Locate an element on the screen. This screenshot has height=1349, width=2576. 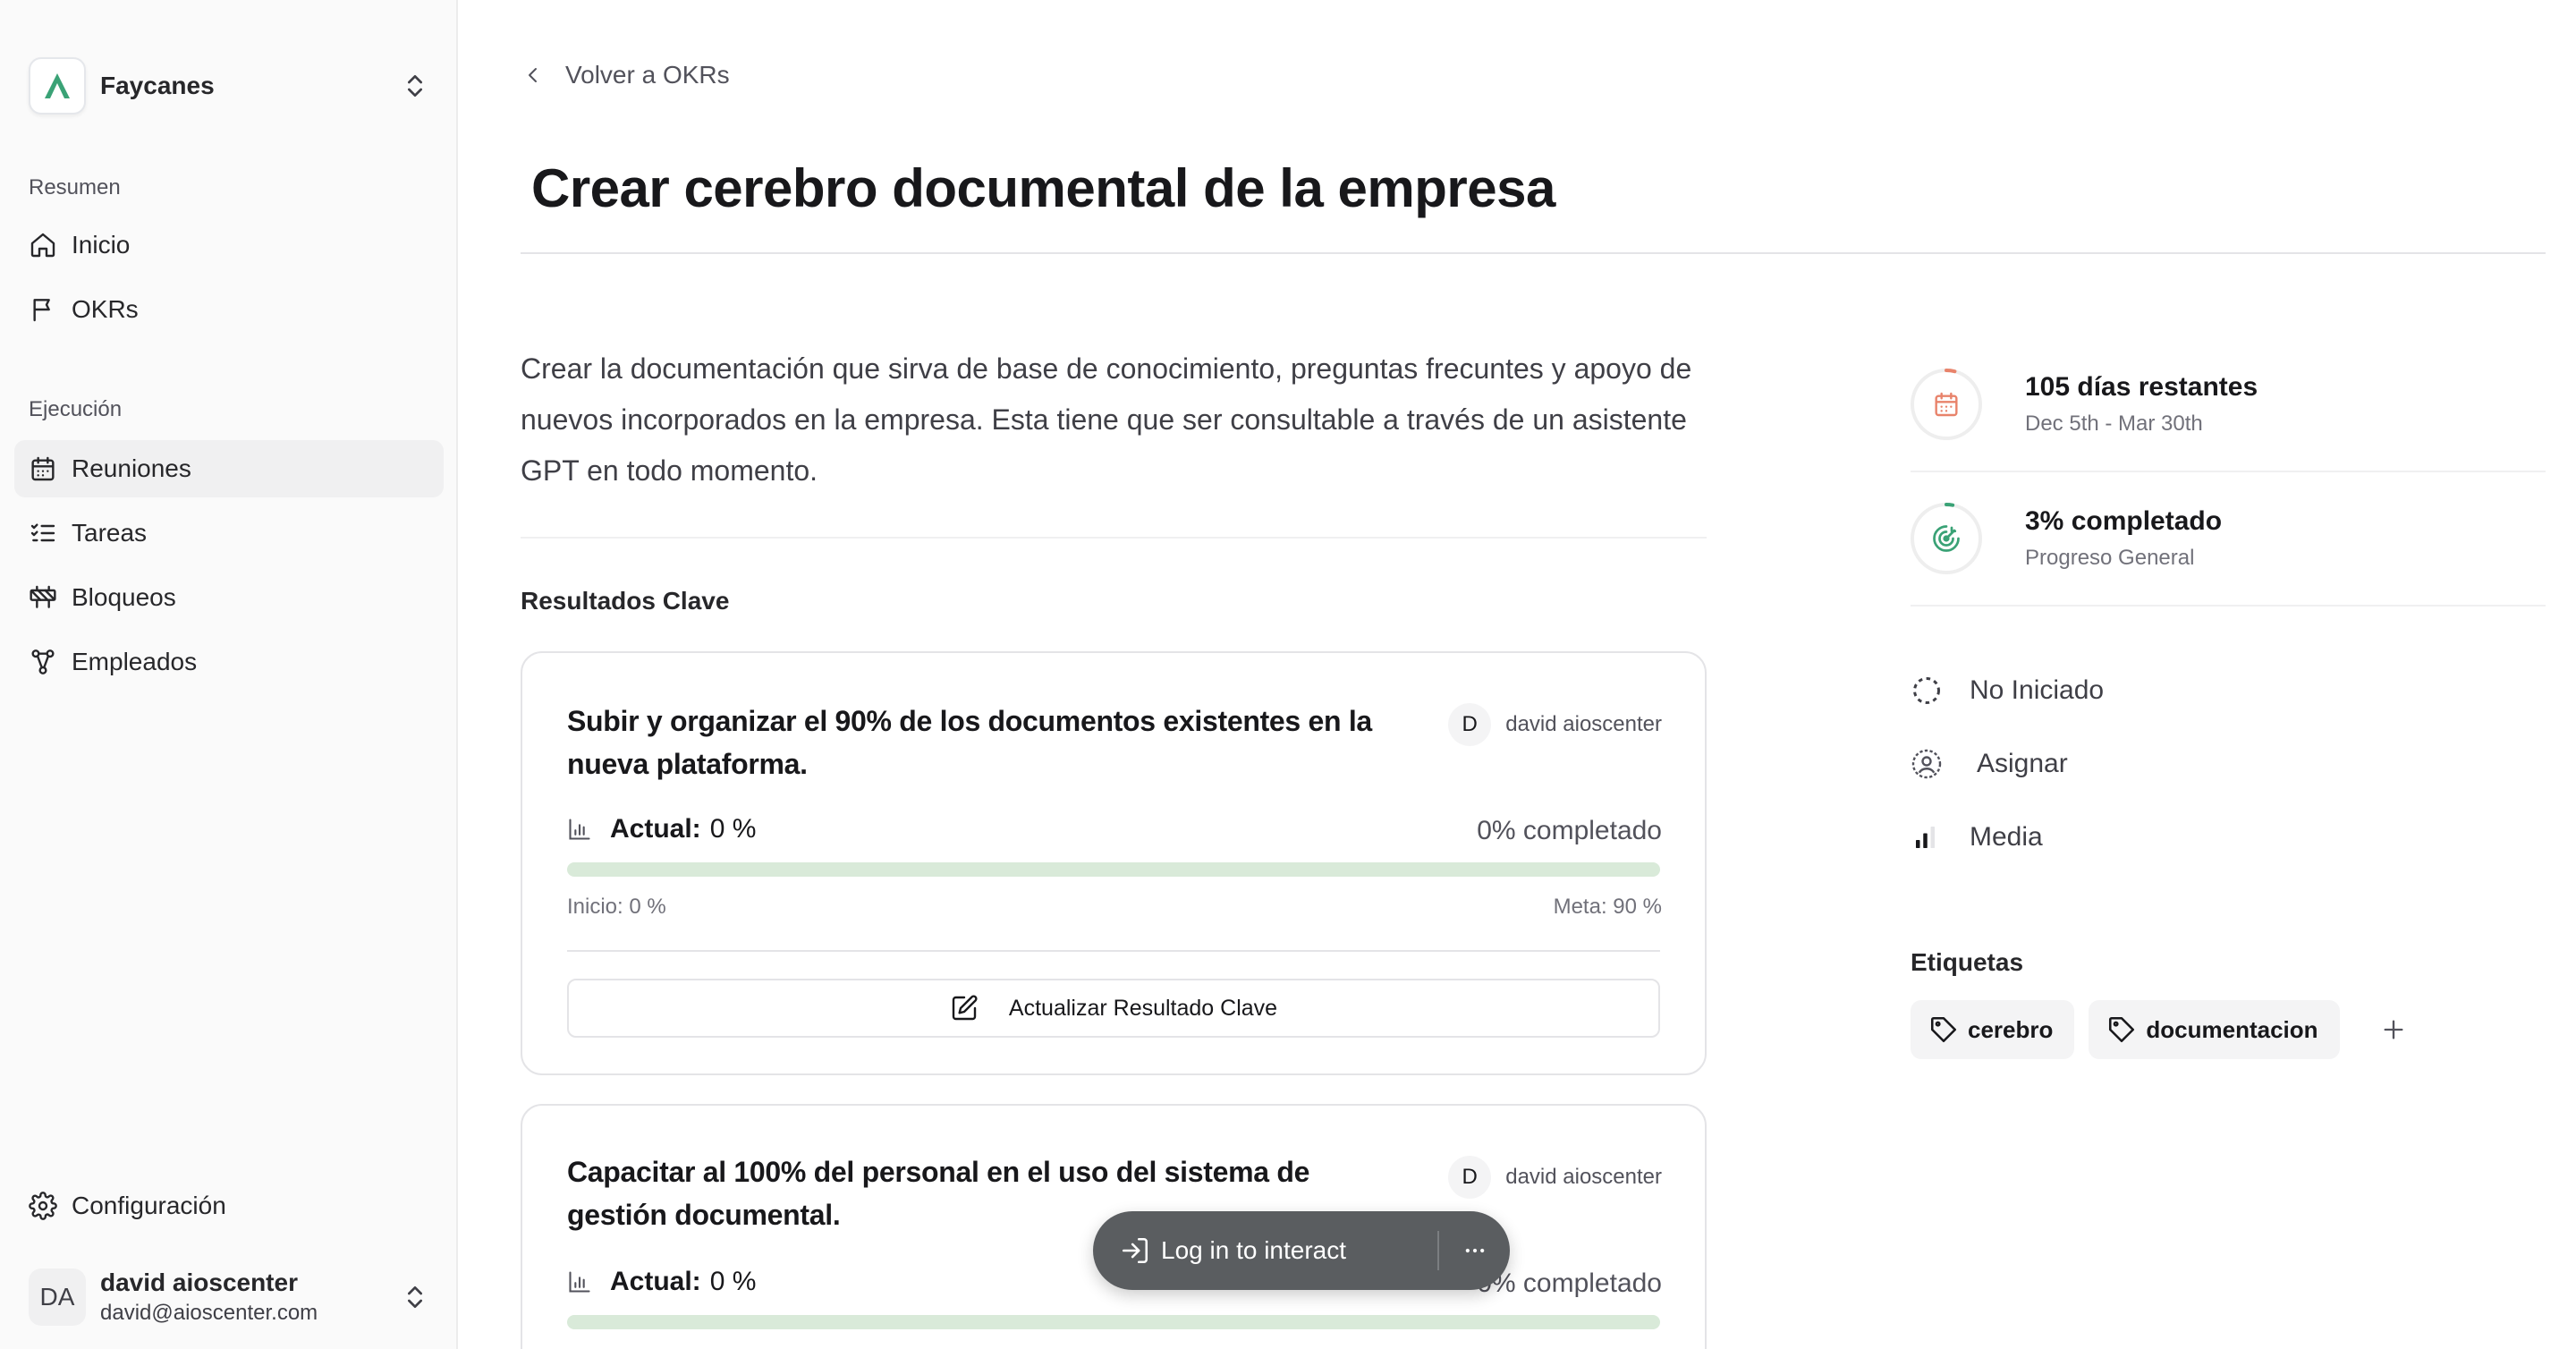
start-value: Inicio: 0 % is located at coordinates (616, 907).